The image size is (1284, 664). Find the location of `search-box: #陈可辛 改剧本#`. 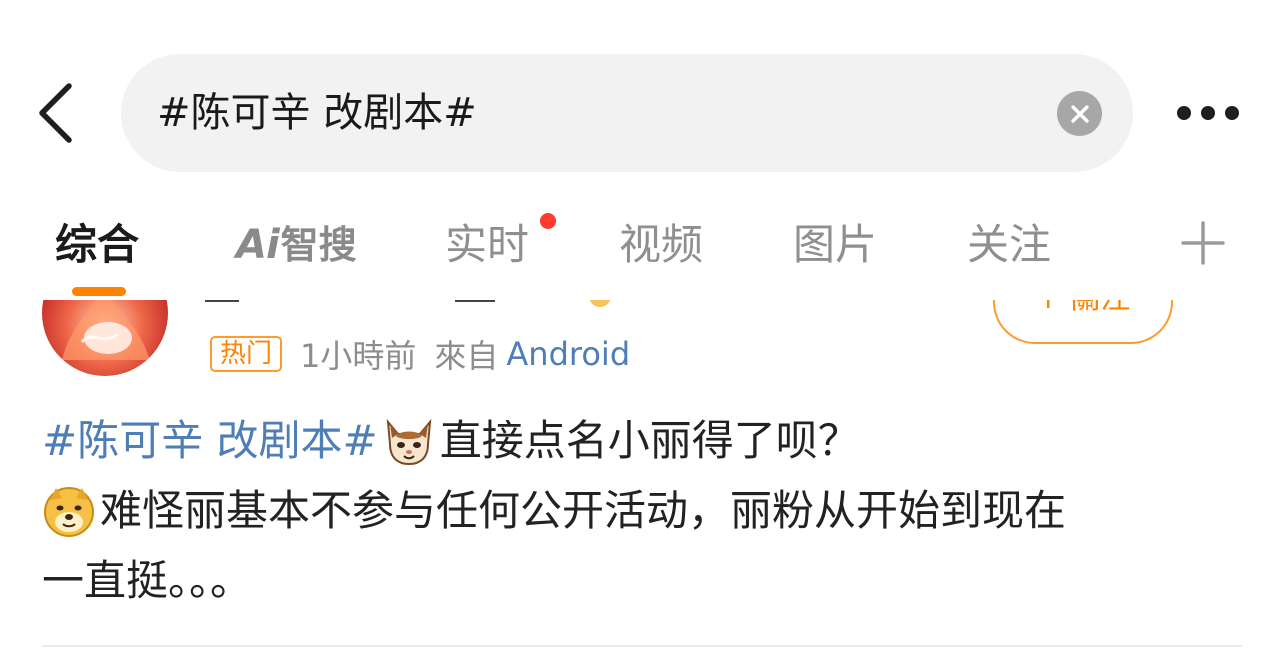

search-box: #陈可辛 改剧本# is located at coordinates (627, 113).